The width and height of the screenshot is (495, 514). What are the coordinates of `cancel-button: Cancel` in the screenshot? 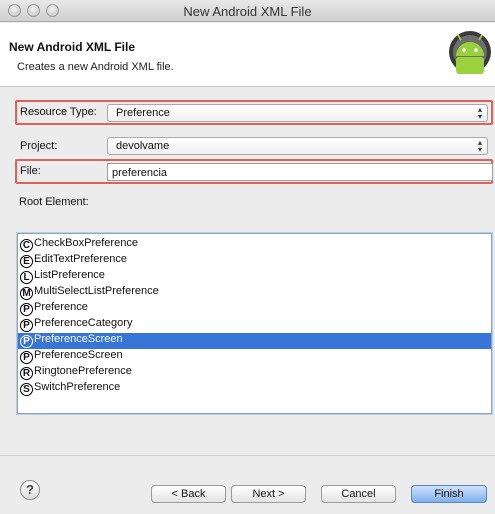 It's located at (358, 494).